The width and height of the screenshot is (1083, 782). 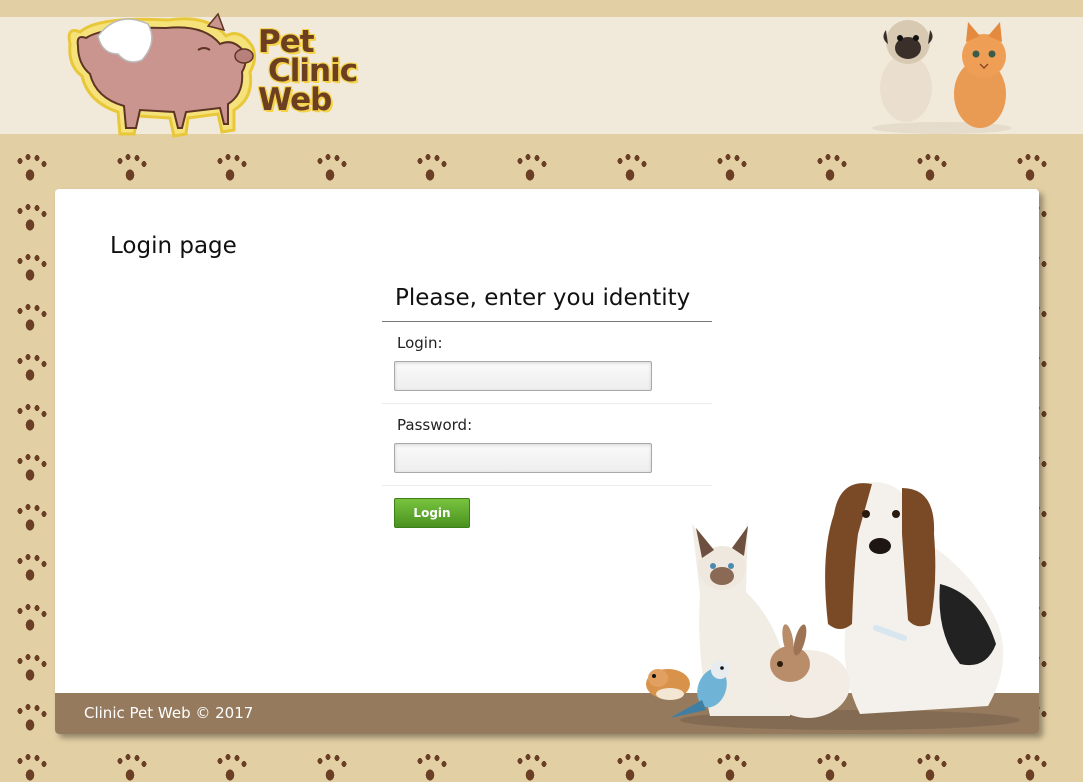 What do you see at coordinates (295, 100) in the screenshot?
I see `logo-line-web: Web` at bounding box center [295, 100].